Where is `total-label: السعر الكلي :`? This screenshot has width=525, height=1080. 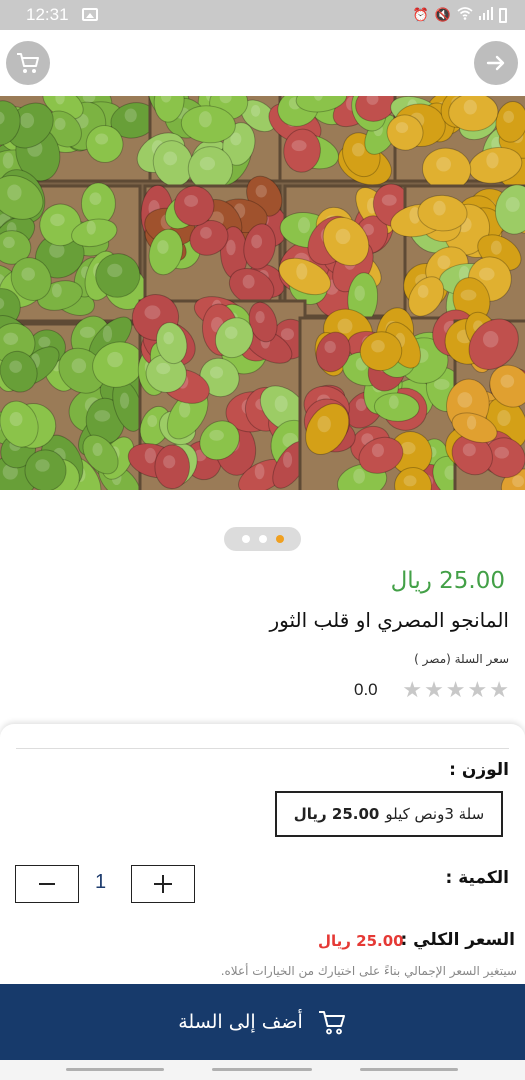
total-label: السعر الكلي : is located at coordinates (457, 940).